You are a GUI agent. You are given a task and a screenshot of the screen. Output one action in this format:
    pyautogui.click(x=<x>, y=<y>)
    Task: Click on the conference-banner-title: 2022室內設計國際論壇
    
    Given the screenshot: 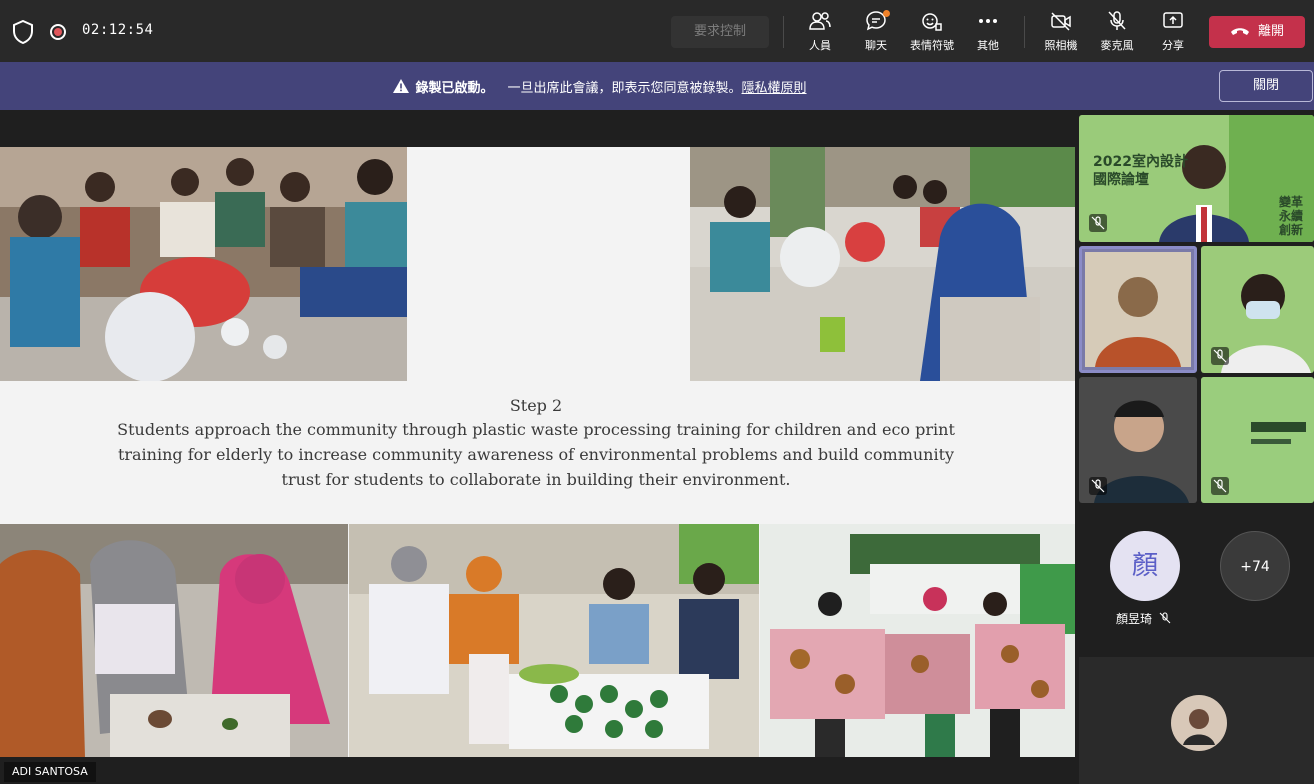 What is the action you would take?
    pyautogui.click(x=1140, y=171)
    